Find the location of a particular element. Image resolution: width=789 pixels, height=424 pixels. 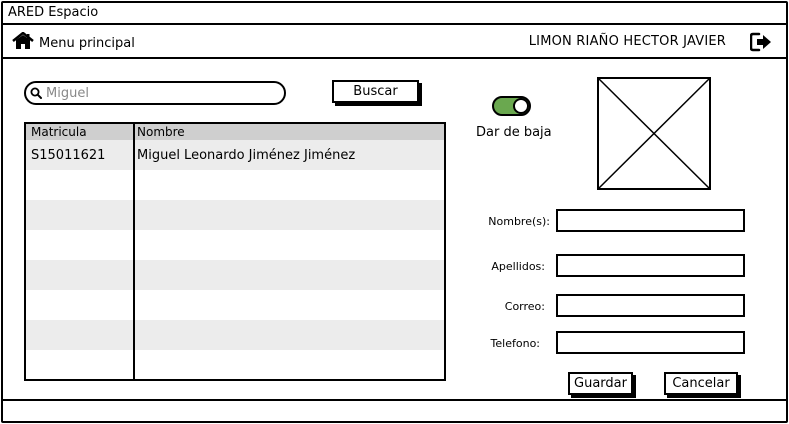

cell-nombre: Miguel Leonardo Jiménez Jiménez is located at coordinates (246, 155).